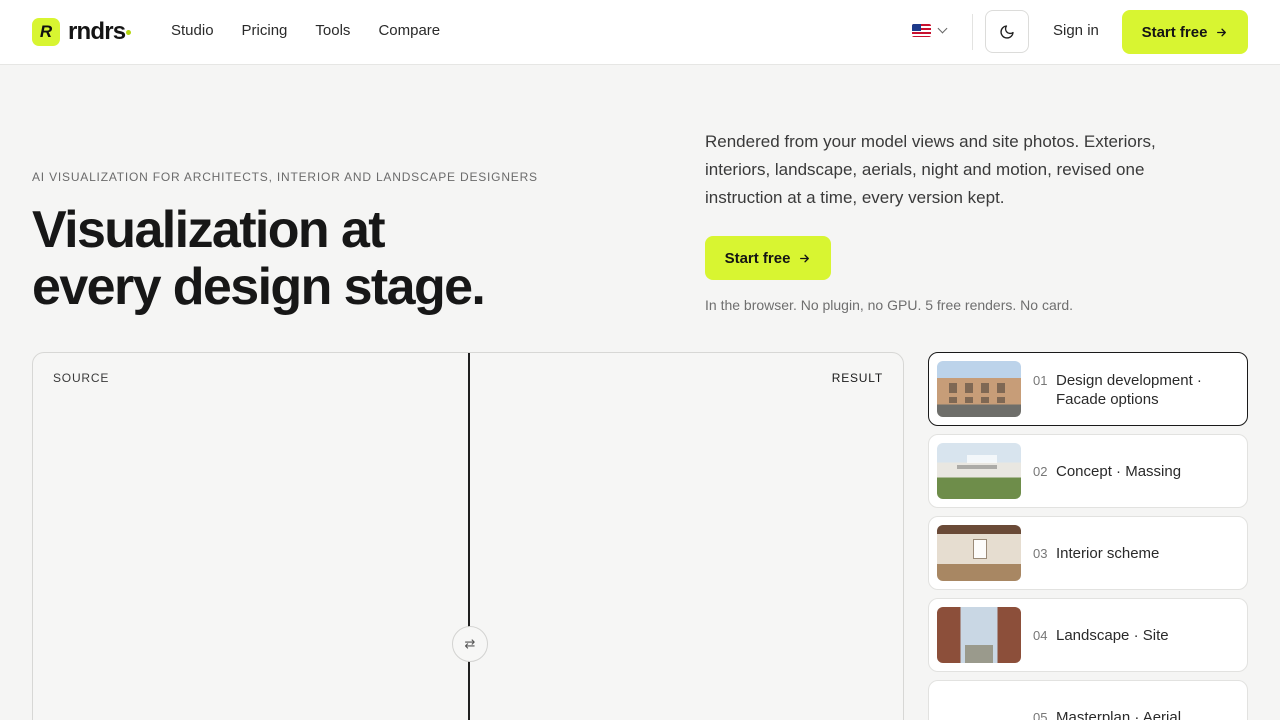 The height and width of the screenshot is (720, 1280). What do you see at coordinates (46, 32) in the screenshot?
I see `logo-mark: R` at bounding box center [46, 32].